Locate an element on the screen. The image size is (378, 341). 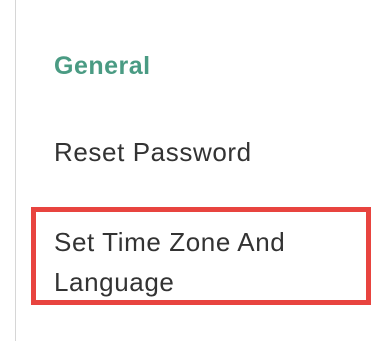
sidebar-item-reset-password: Reset Password is located at coordinates (153, 152).